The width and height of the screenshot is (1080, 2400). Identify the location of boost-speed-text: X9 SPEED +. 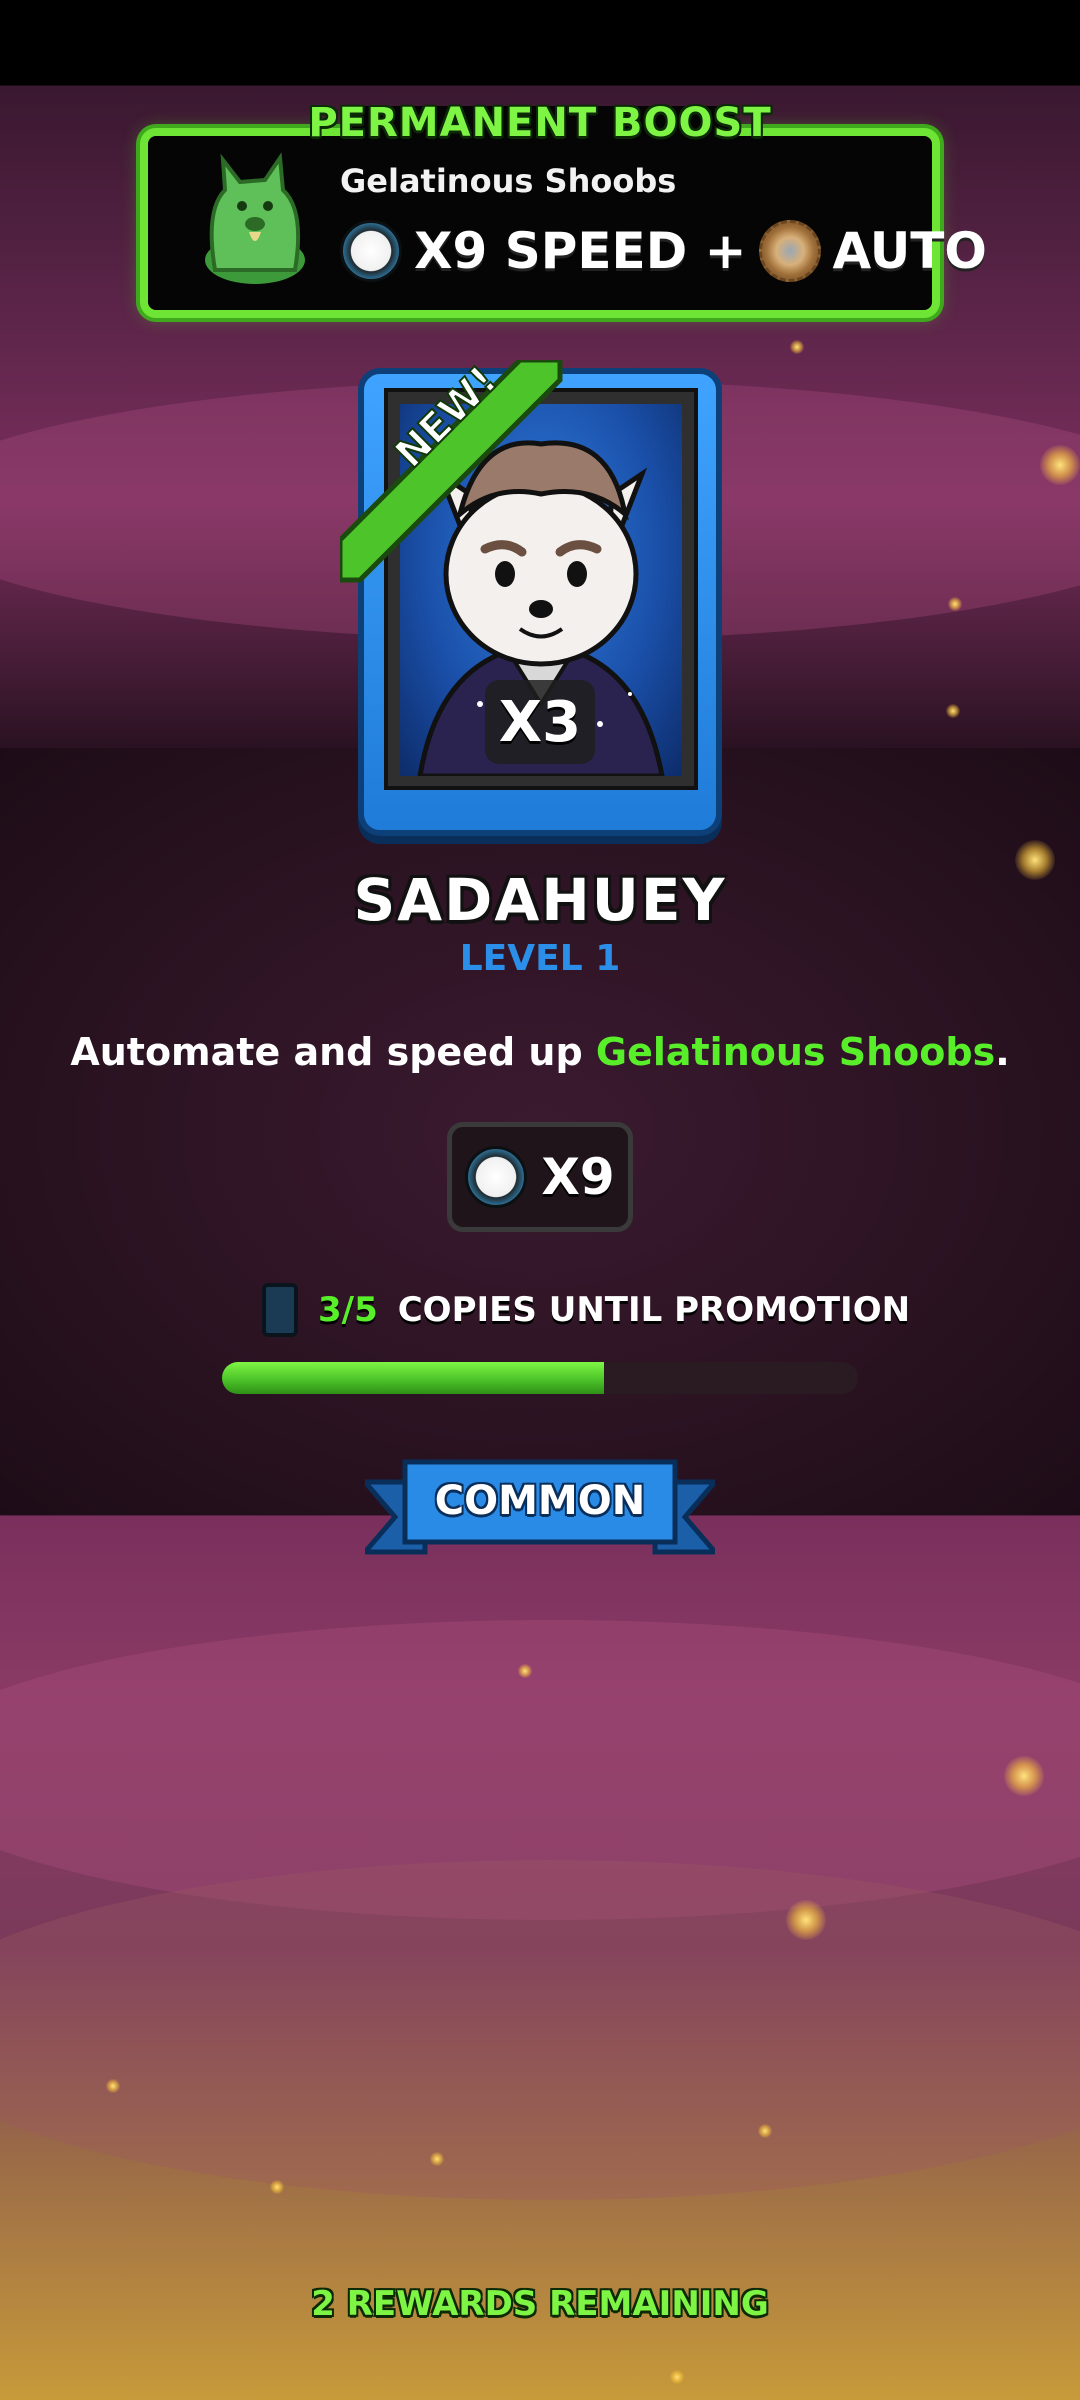
(580, 251).